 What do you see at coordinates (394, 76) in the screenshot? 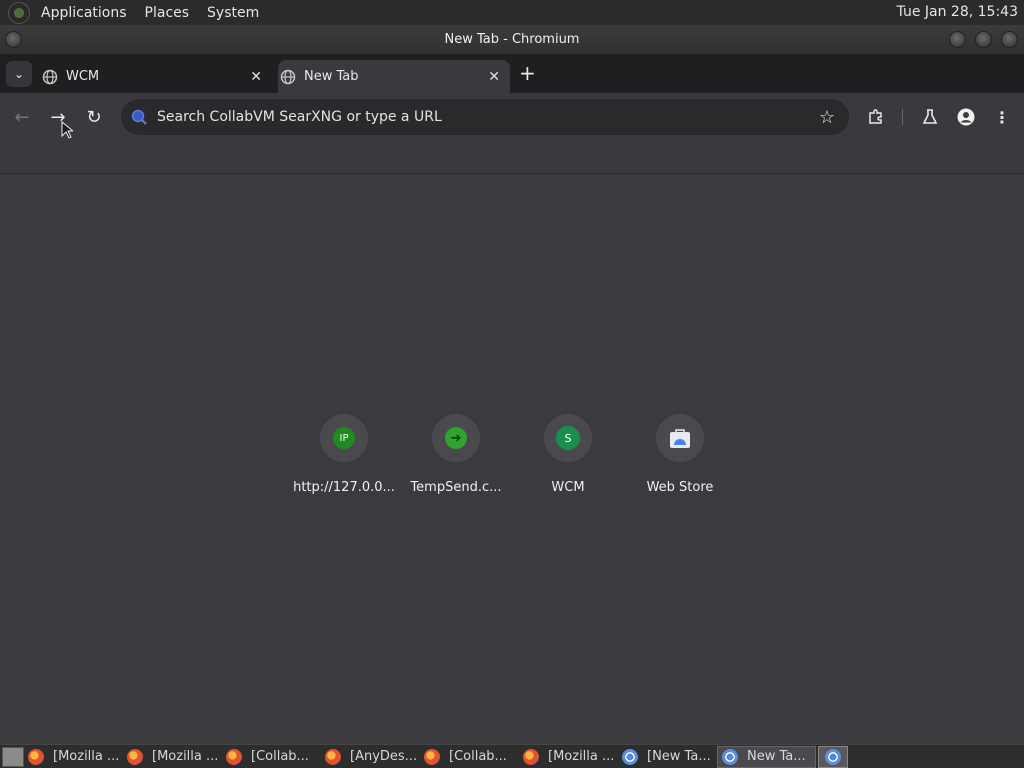
I see `tab-new-tab: New Tab ✕` at bounding box center [394, 76].